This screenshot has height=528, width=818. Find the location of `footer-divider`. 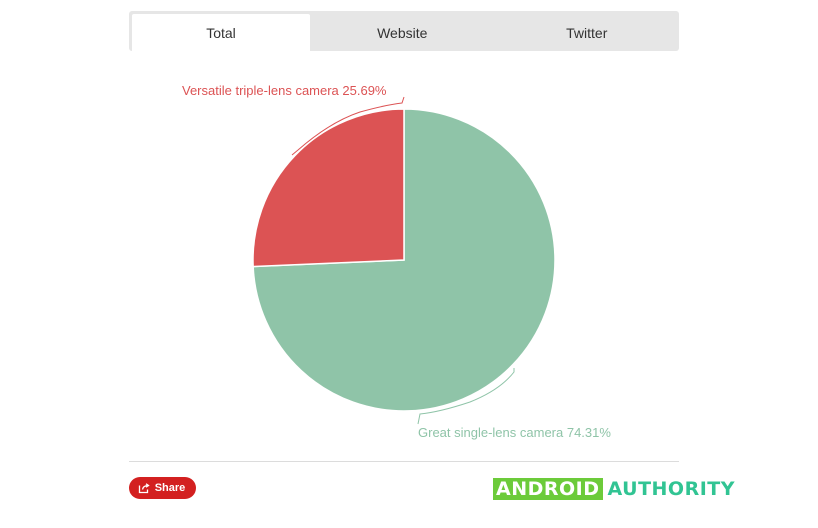

footer-divider is located at coordinates (404, 461).